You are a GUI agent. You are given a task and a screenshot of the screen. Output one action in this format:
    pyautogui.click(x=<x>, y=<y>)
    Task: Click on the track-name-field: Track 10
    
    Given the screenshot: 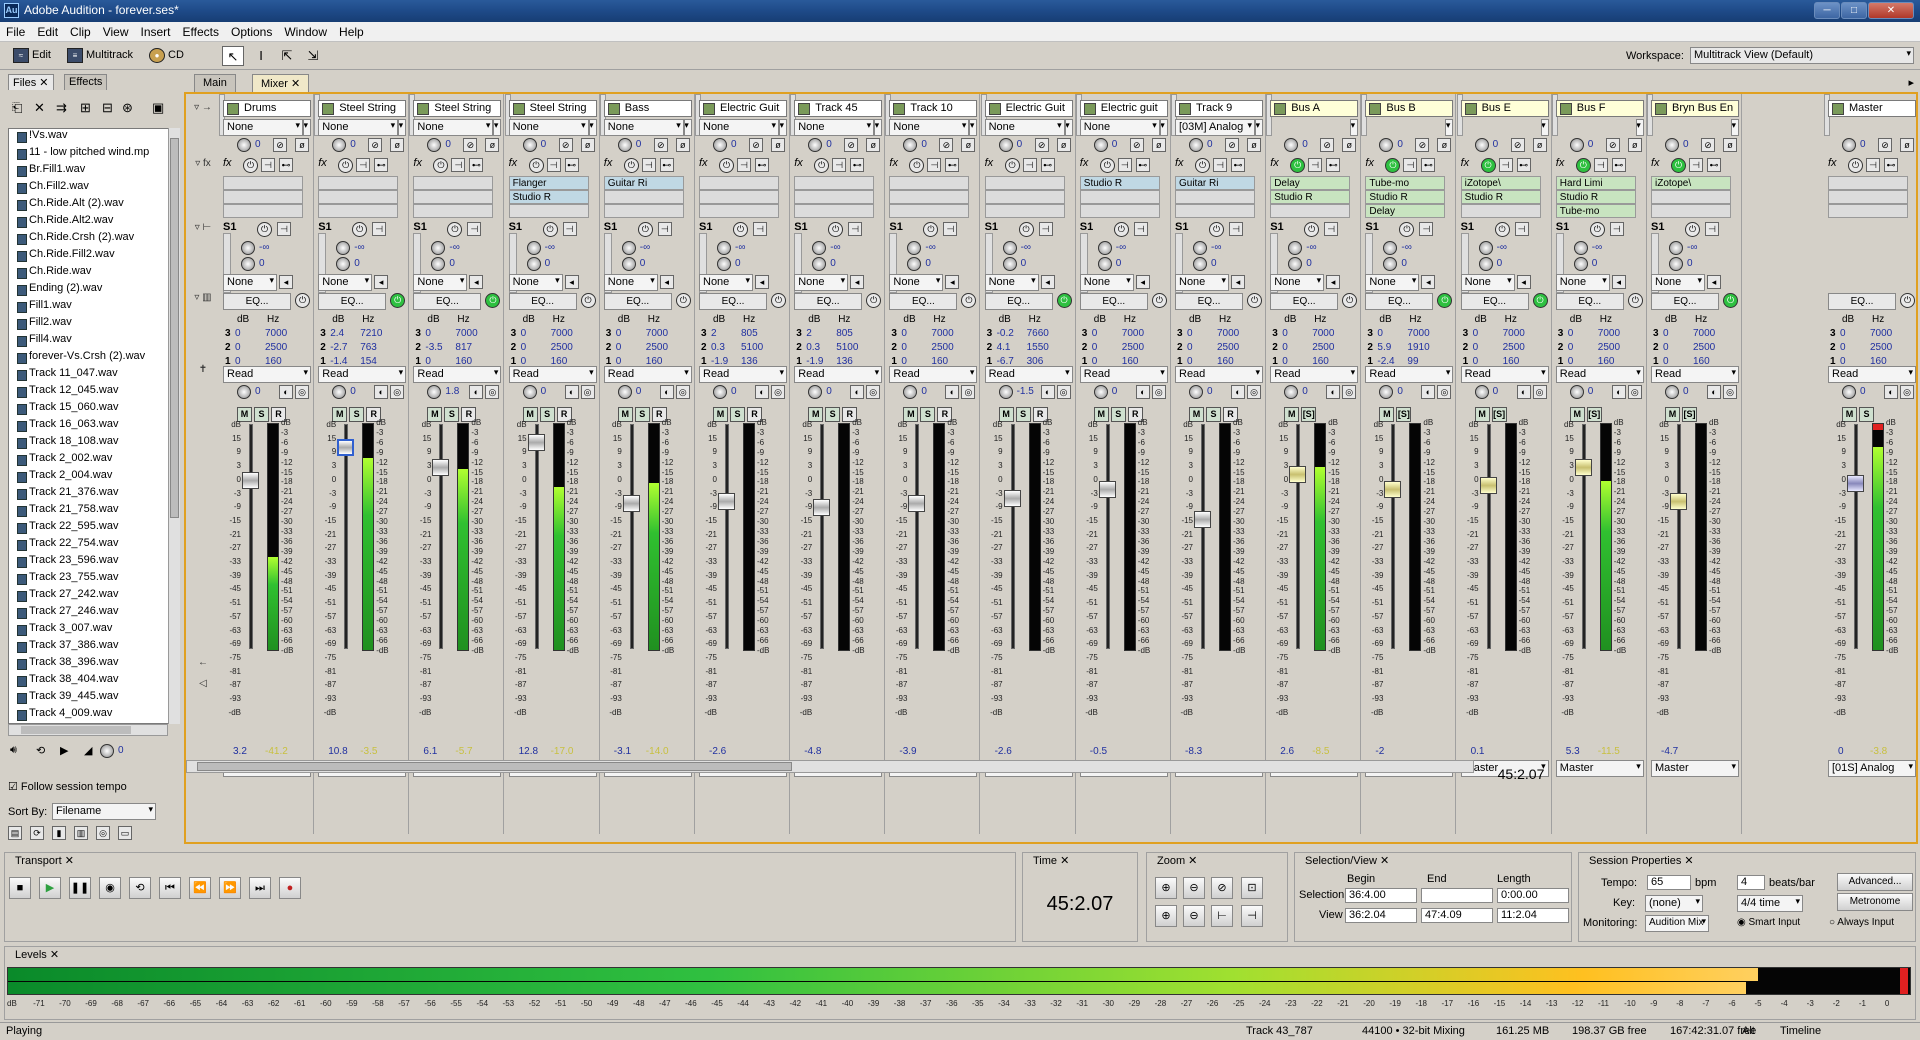 What is the action you would take?
    pyautogui.click(x=933, y=108)
    